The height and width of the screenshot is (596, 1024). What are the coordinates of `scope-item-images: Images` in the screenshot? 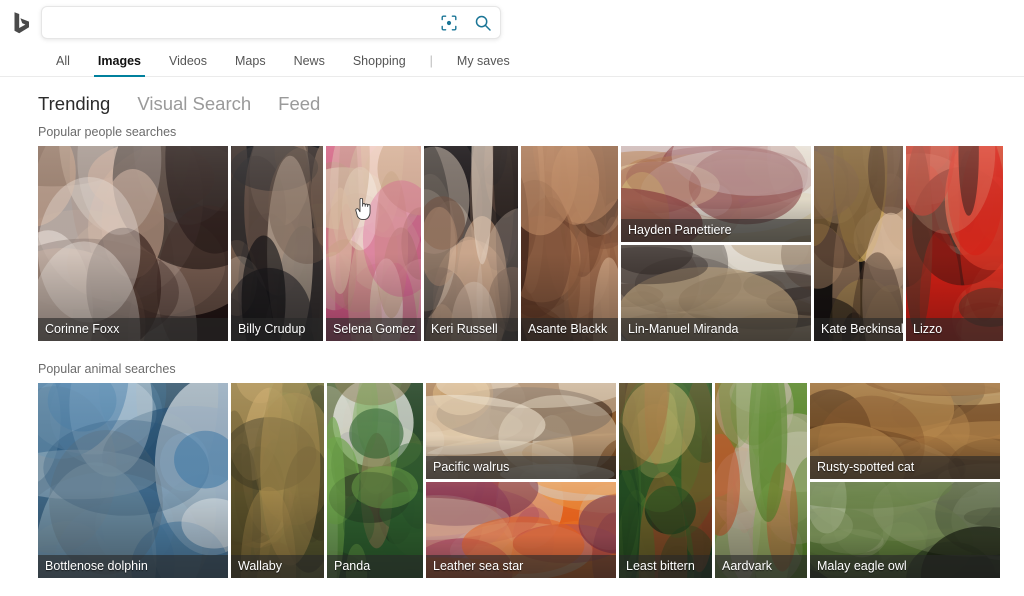 It's located at (119, 61).